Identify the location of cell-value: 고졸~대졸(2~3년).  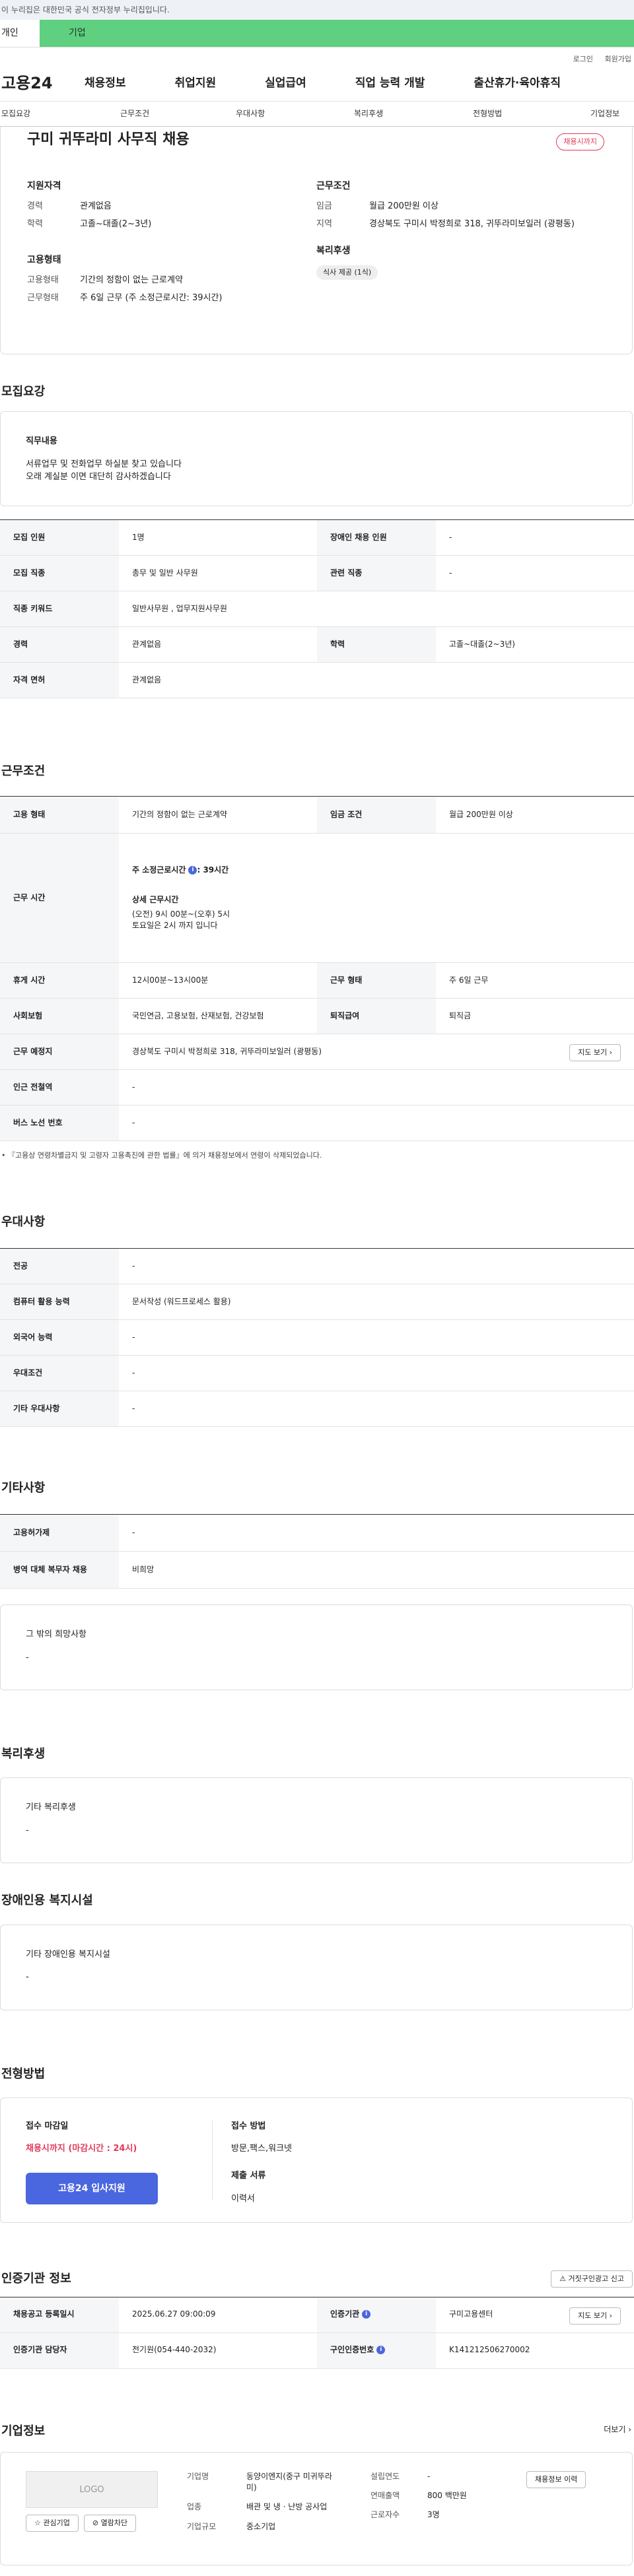
(535, 644).